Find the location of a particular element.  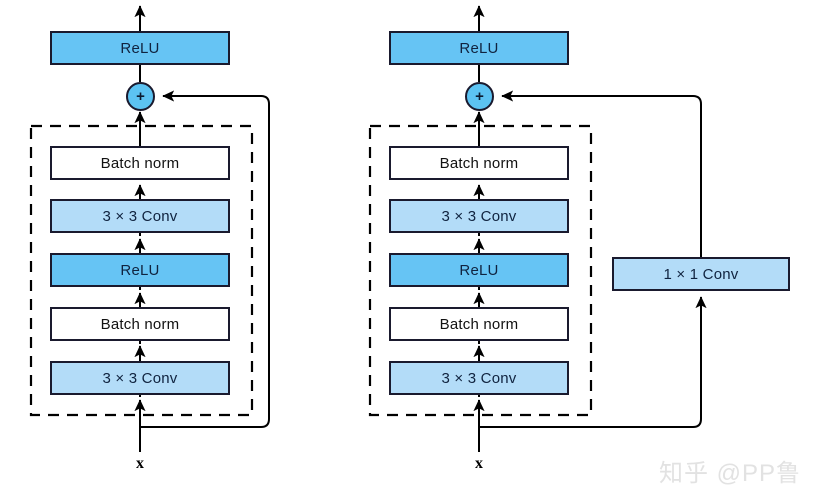

batchnorm-label-left-1: Batch norm is located at coordinates (140, 324).